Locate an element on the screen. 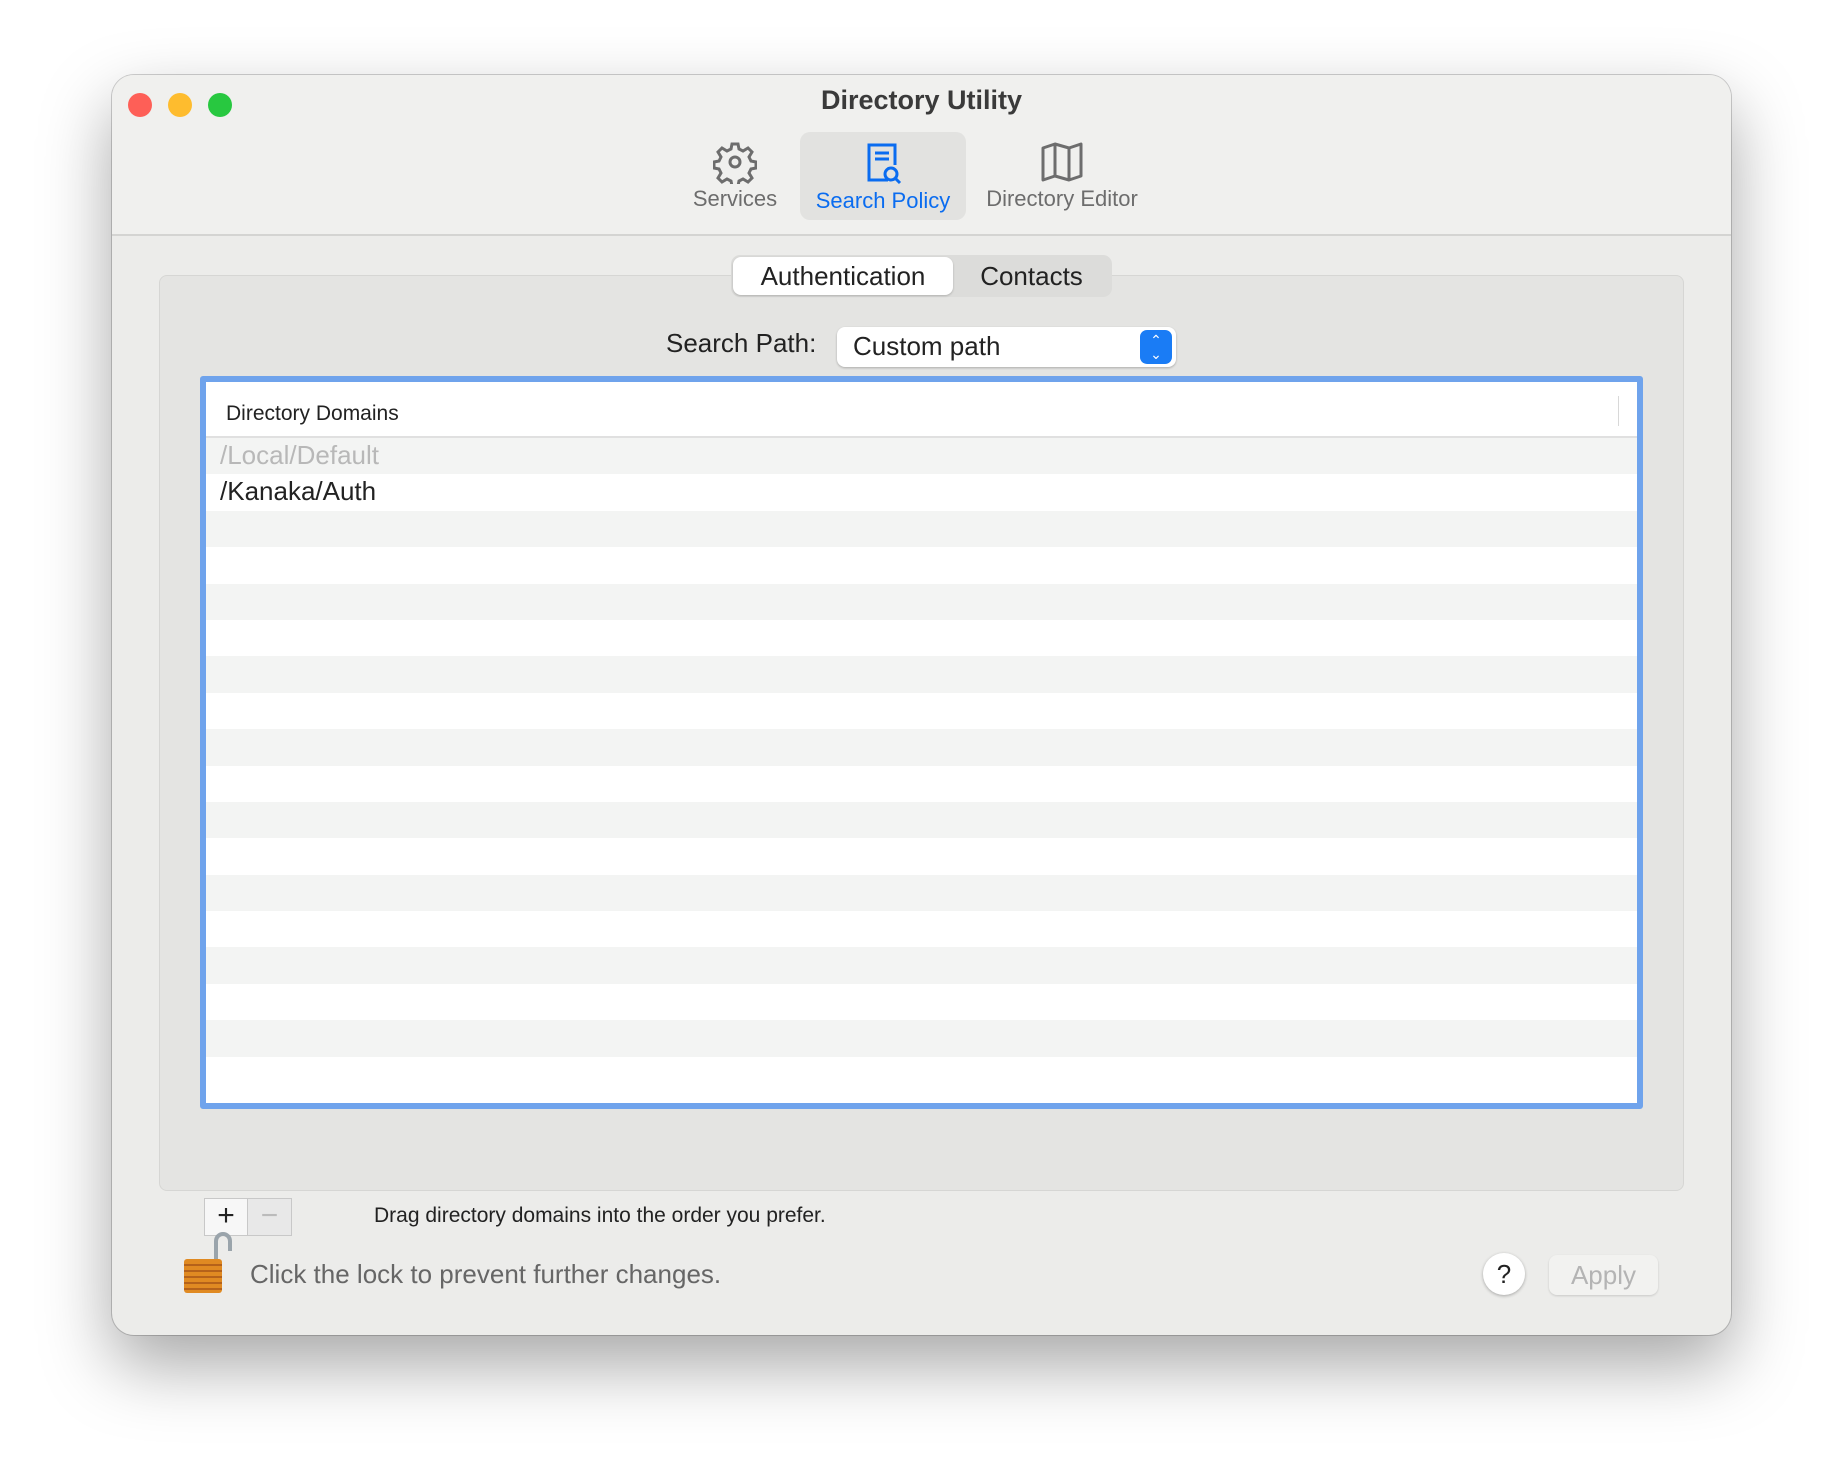  table-row: /Kanaka/Auth is located at coordinates (921, 492).